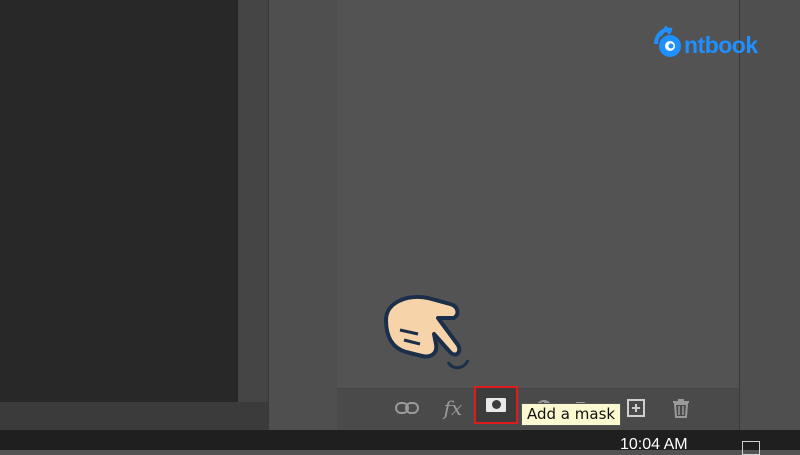  What do you see at coordinates (303, 215) in the screenshot?
I see `panel-dock-left` at bounding box center [303, 215].